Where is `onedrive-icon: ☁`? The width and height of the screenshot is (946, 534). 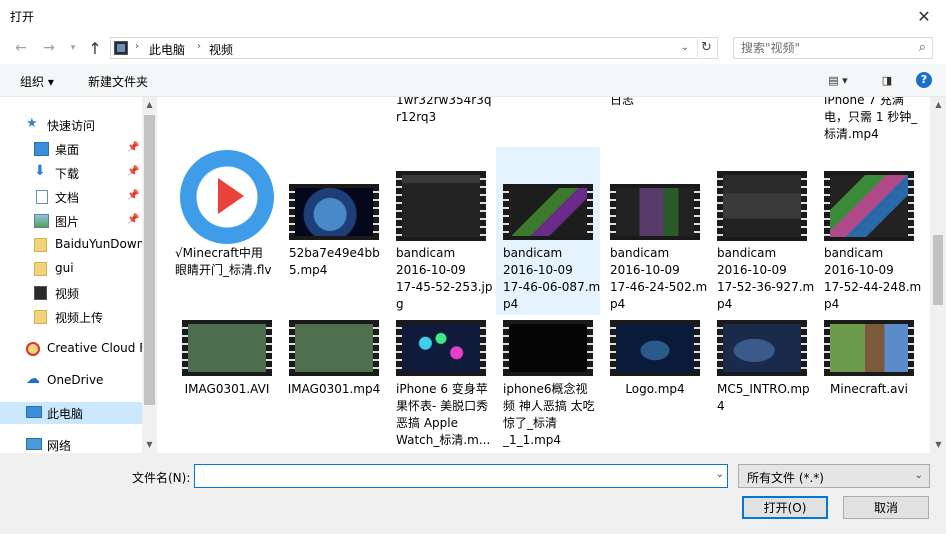
onedrive-icon: ☁ is located at coordinates (33, 379).